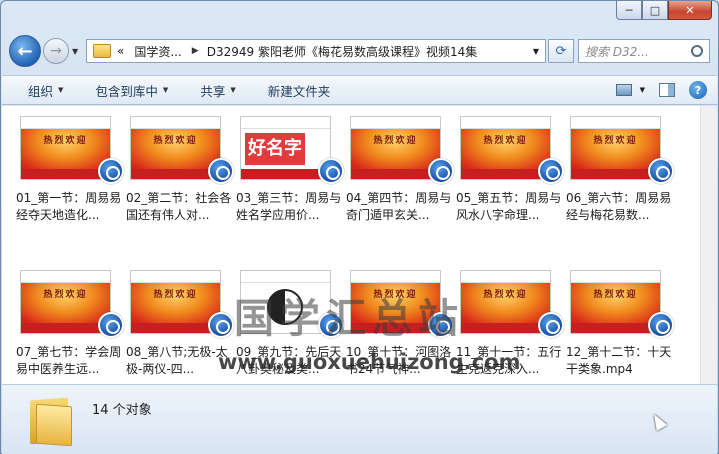  I want to click on share-label: 共享, so click(213, 91).